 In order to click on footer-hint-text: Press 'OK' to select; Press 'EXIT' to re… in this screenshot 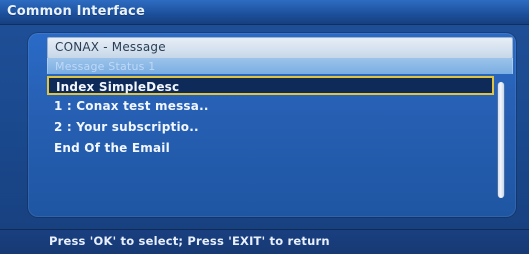, I will do `click(189, 241)`.